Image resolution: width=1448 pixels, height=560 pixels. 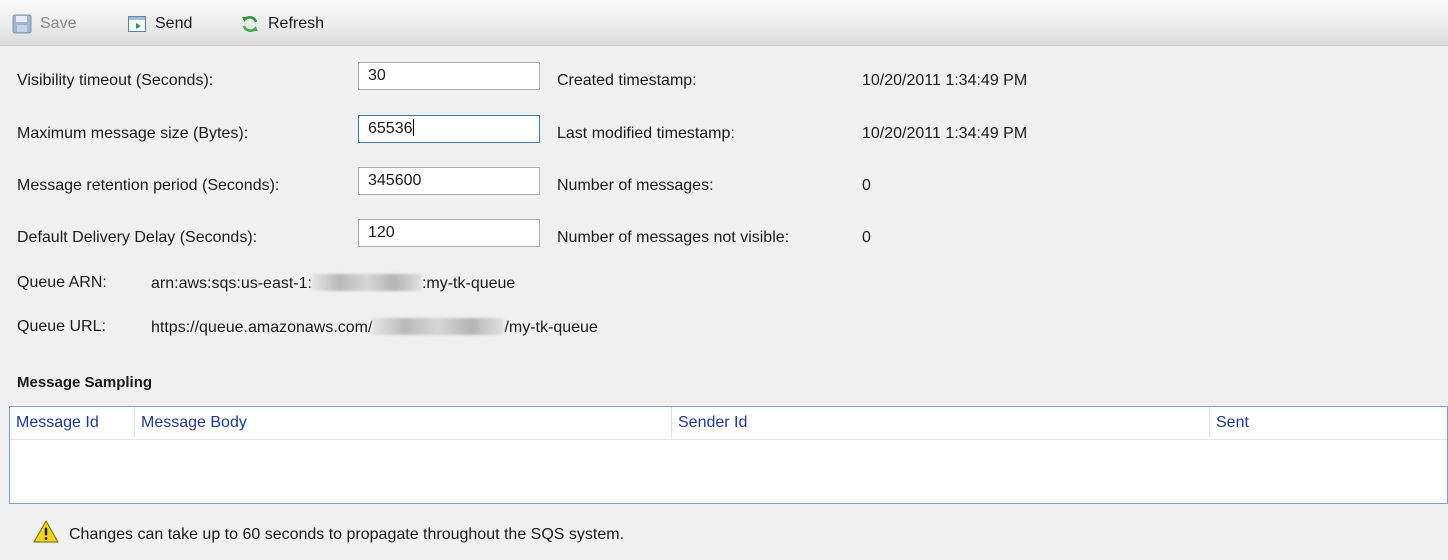 I want to click on retention-period-value: 345600, so click(x=395, y=180).